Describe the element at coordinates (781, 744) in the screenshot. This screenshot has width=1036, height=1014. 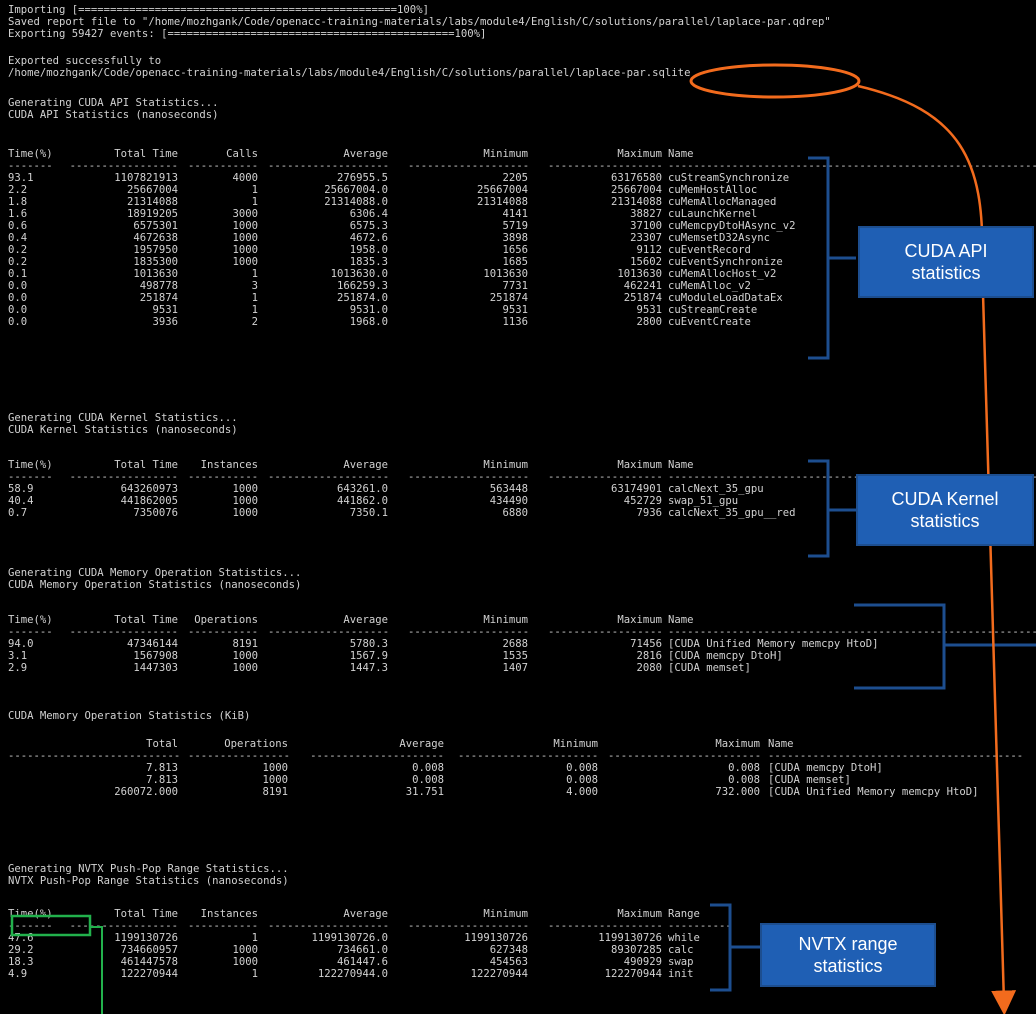
I see `memkib-cell: Name` at that location.